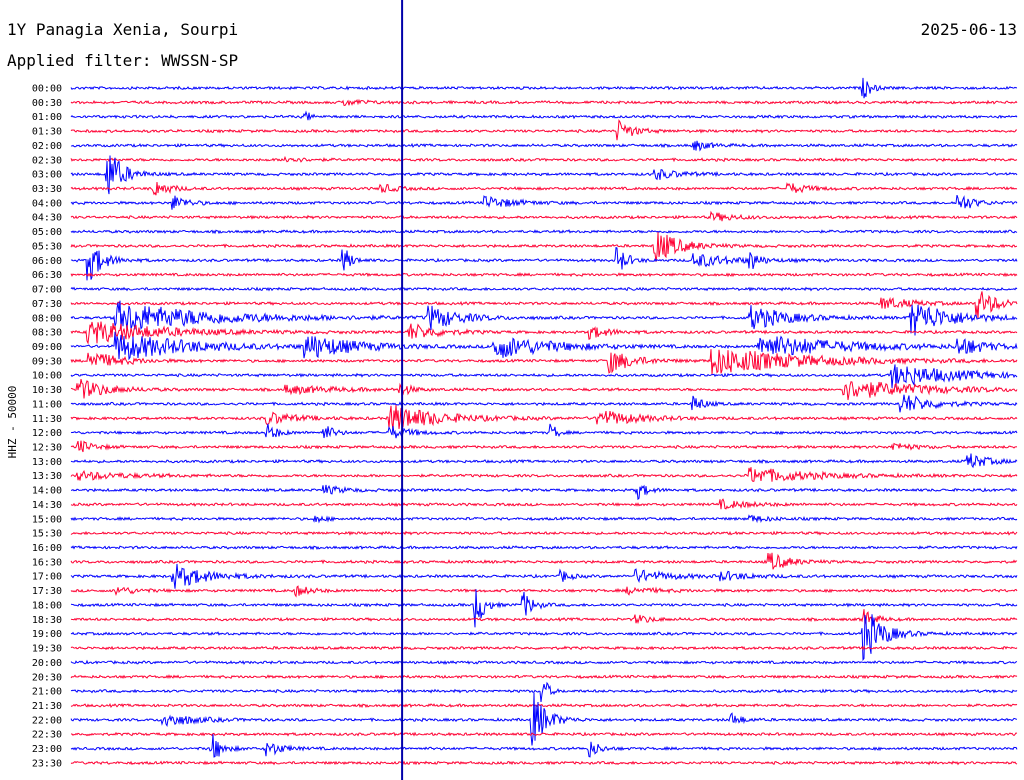 Image resolution: width=1024 pixels, height=780 pixels. Describe the element at coordinates (47, 117) in the screenshot. I see `row-label: 01:00` at that location.